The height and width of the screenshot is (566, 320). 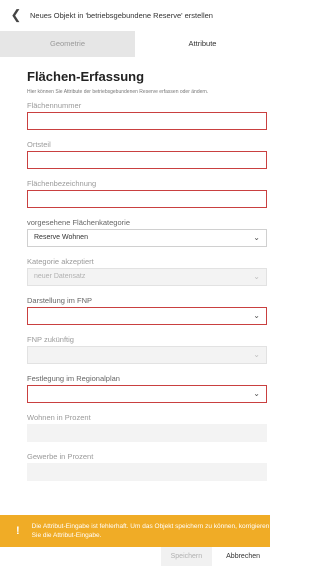 I want to click on gewerbe-prozent-input, so click(x=147, y=472).